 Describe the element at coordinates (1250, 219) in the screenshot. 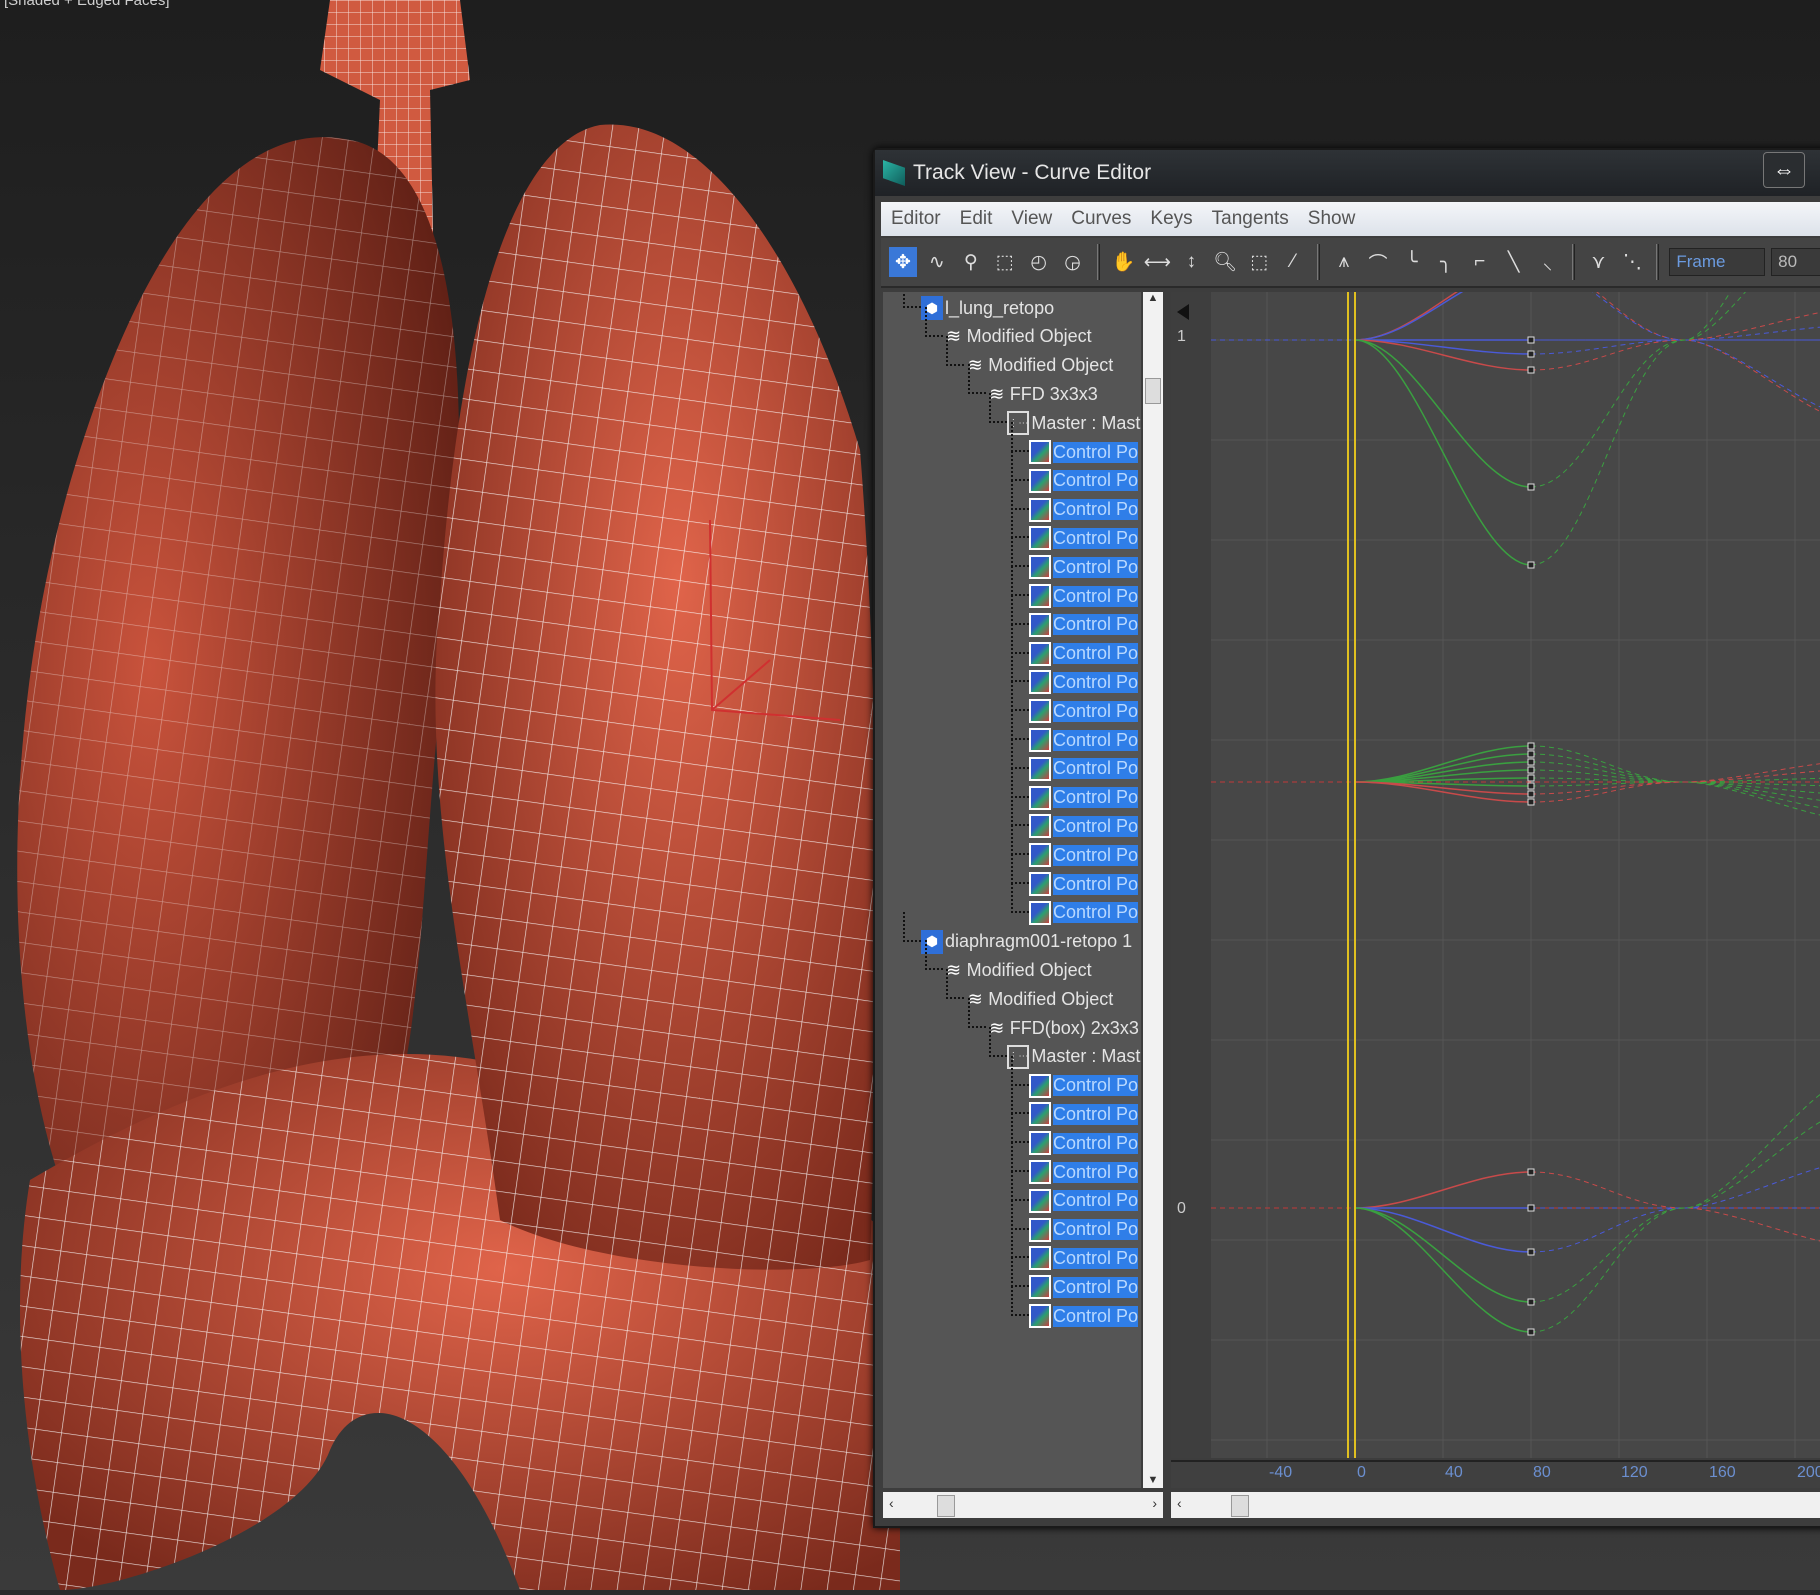

I see `menu-tangents: Tangents` at that location.